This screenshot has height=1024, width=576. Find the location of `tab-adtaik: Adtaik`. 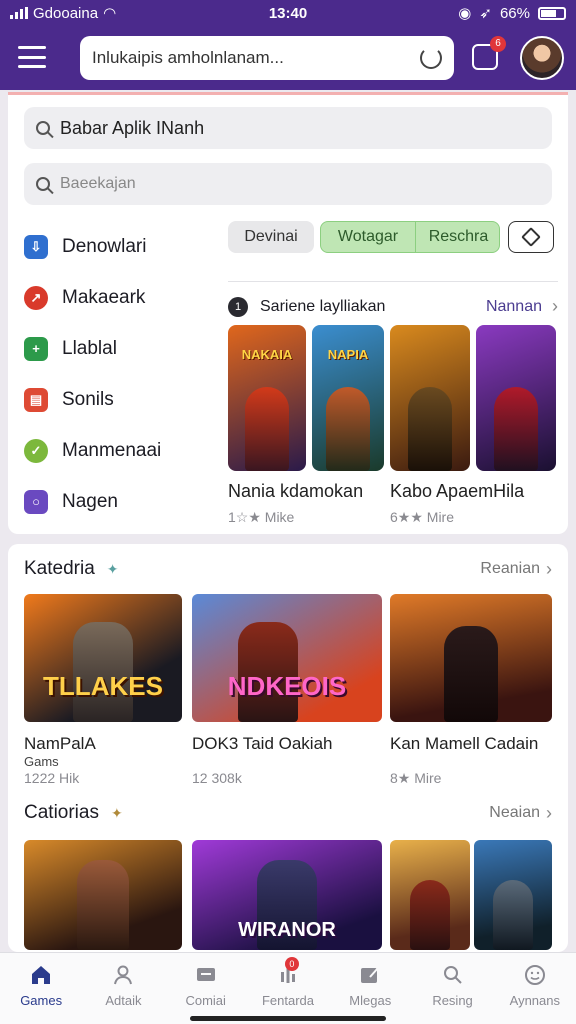

tab-adtaik: Adtaik is located at coordinates (123, 988).